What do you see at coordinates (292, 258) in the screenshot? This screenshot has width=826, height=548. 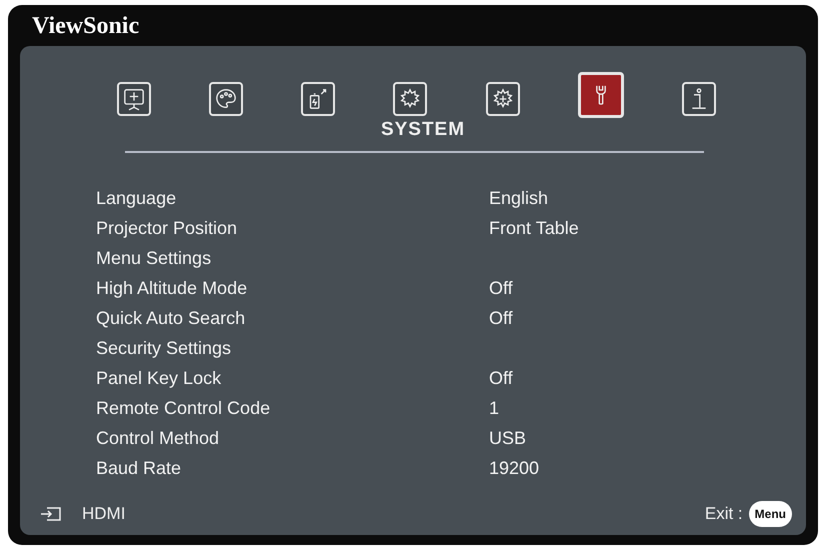 I see `setting-label: Menu Settings` at bounding box center [292, 258].